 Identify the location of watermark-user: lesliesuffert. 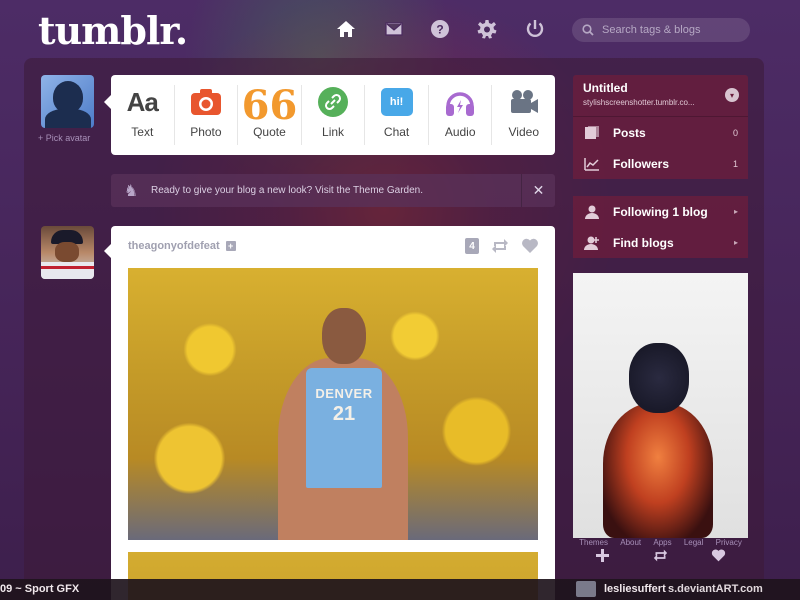
(621, 589).